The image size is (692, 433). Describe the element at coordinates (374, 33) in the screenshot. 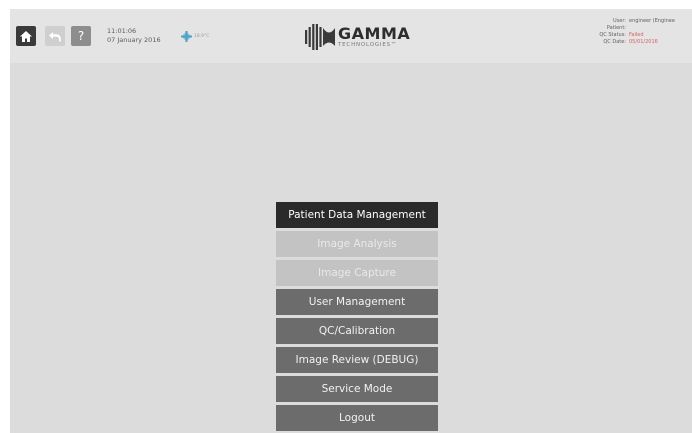

I see `logo-name: GAMMA` at that location.